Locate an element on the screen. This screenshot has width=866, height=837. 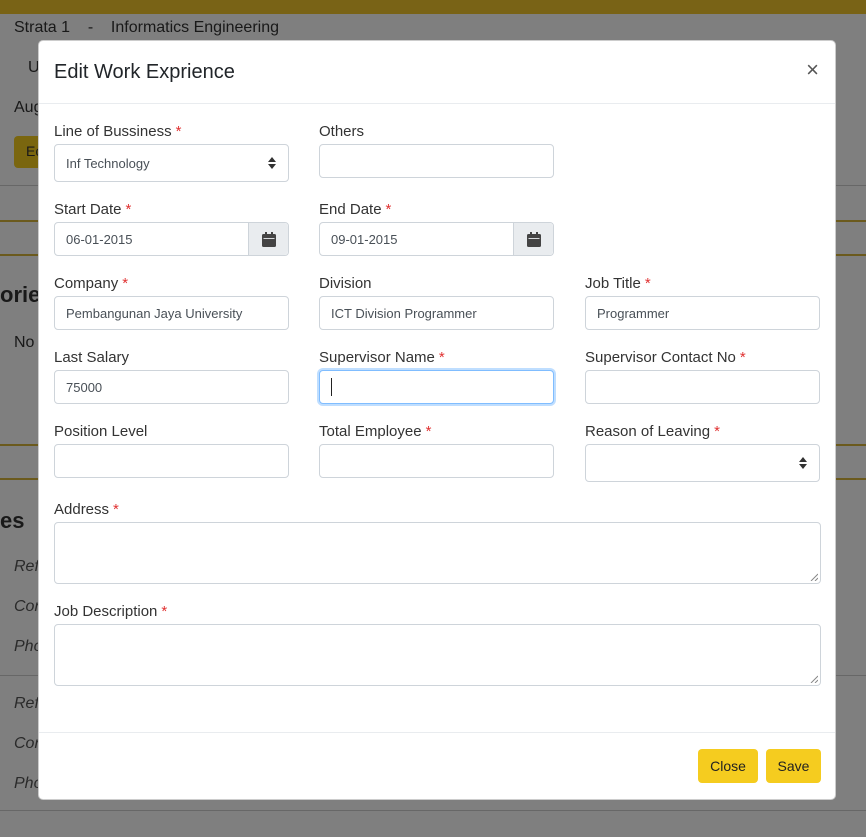
total-employee-input is located at coordinates (436, 461).